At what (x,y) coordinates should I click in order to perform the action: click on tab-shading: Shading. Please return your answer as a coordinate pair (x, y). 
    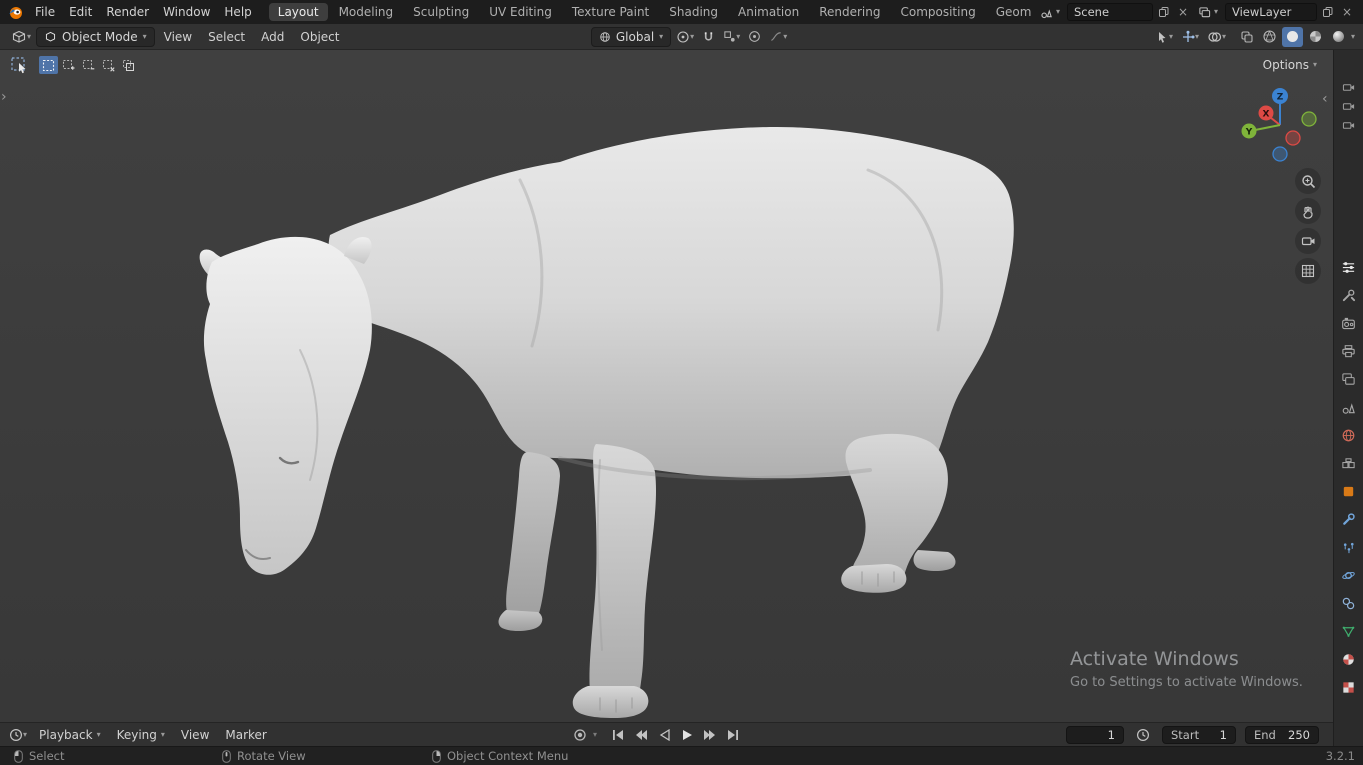
    Looking at the image, I should click on (693, 12).